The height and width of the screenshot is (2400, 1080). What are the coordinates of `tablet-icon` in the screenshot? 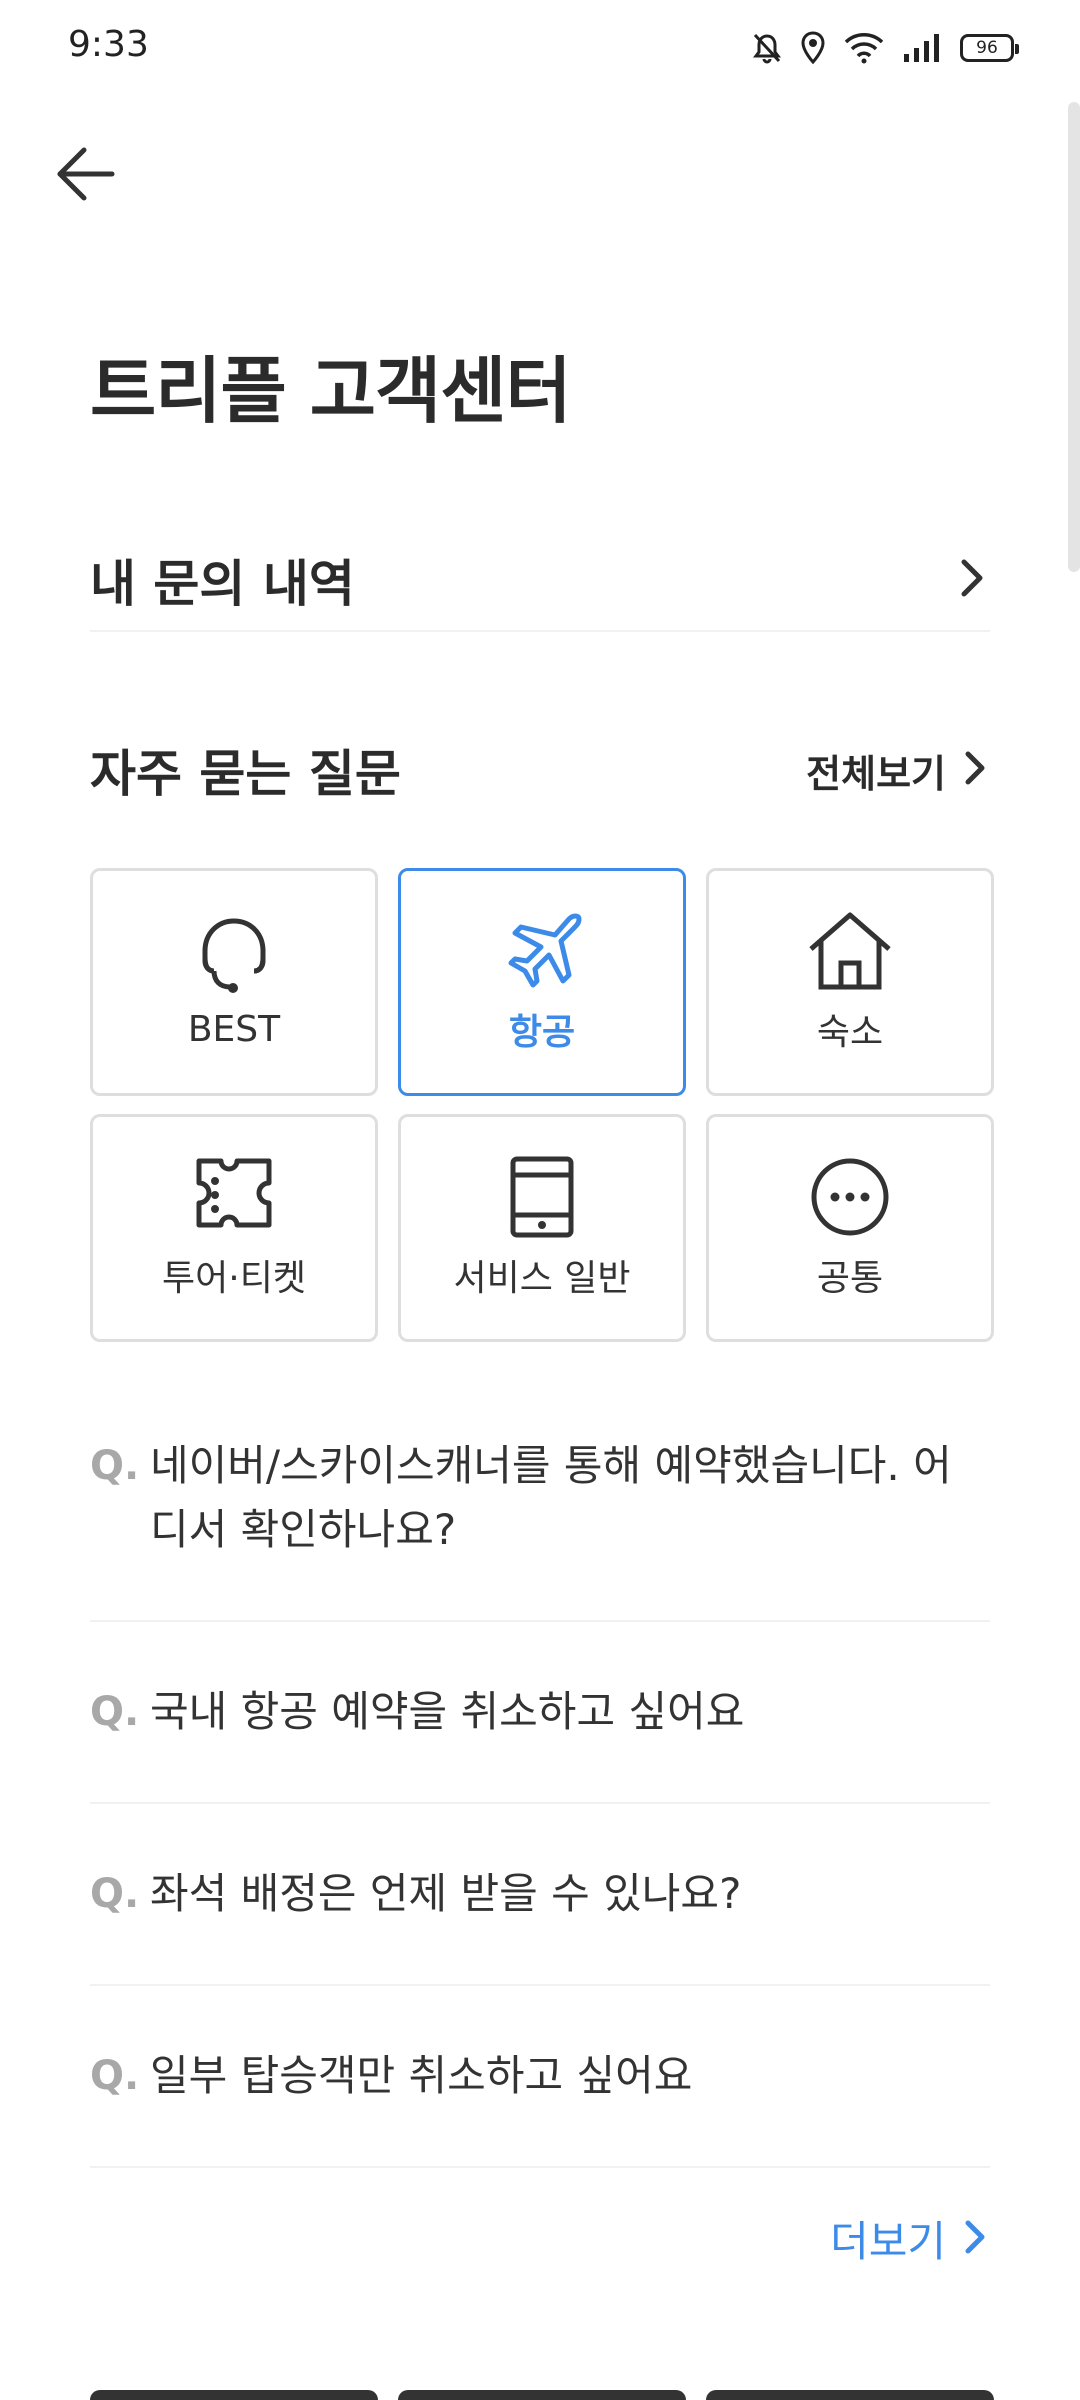 It's located at (542, 1197).